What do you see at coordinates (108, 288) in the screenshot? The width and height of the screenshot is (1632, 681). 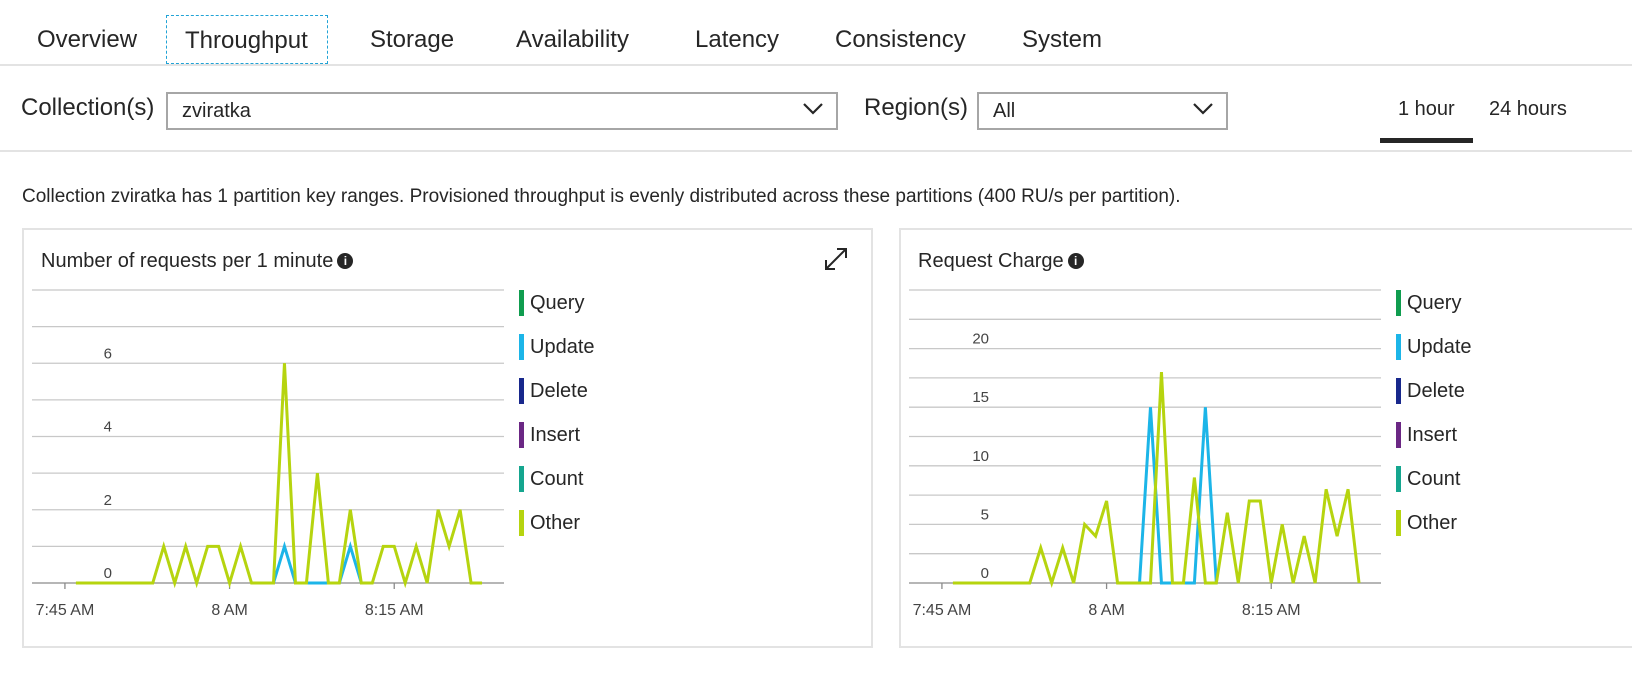 I see `y-tick-label: 8` at bounding box center [108, 288].